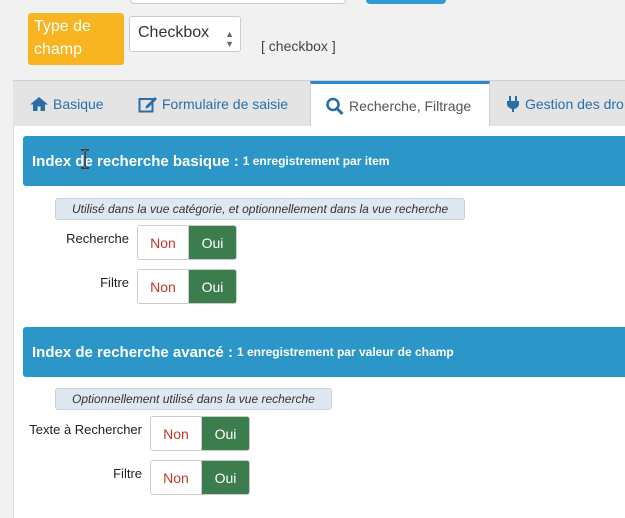 This screenshot has width=625, height=518. Describe the element at coordinates (410, 106) in the screenshot. I see `tab-label: Recherche, Filtrage` at that location.